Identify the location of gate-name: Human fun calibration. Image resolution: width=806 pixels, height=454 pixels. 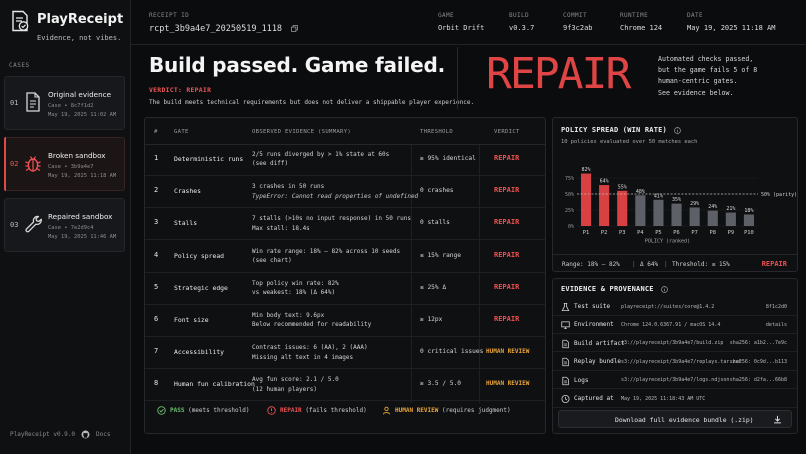
(214, 384).